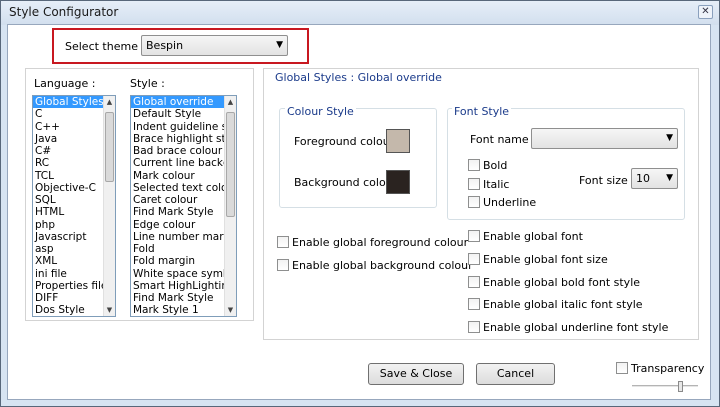 This screenshot has height=407, width=720. What do you see at coordinates (183, 261) in the screenshot?
I see `style-list-item: Fold margin` at bounding box center [183, 261].